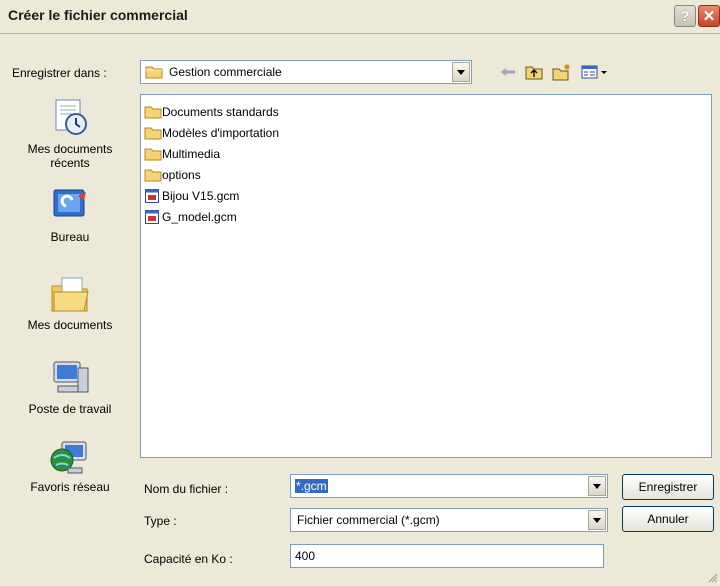 This screenshot has height=586, width=720. I want to click on list-item: Multimedia, so click(182, 154).